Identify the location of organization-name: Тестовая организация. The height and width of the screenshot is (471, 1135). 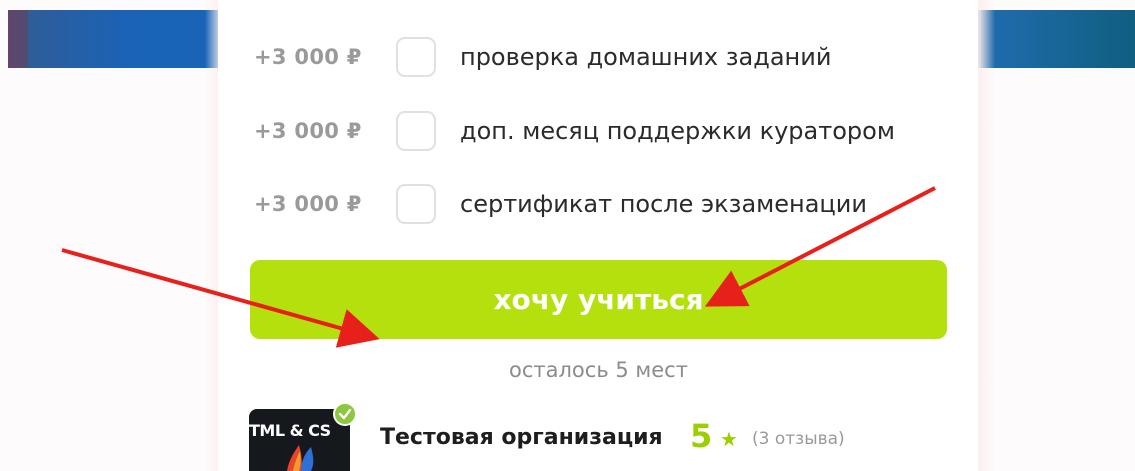
(521, 437).